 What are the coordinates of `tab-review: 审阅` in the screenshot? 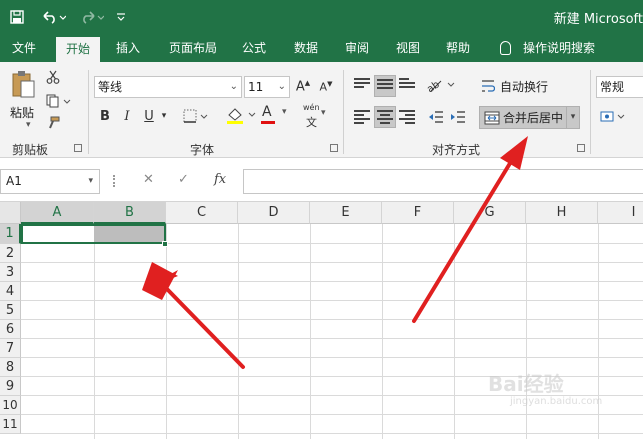 It's located at (357, 48).